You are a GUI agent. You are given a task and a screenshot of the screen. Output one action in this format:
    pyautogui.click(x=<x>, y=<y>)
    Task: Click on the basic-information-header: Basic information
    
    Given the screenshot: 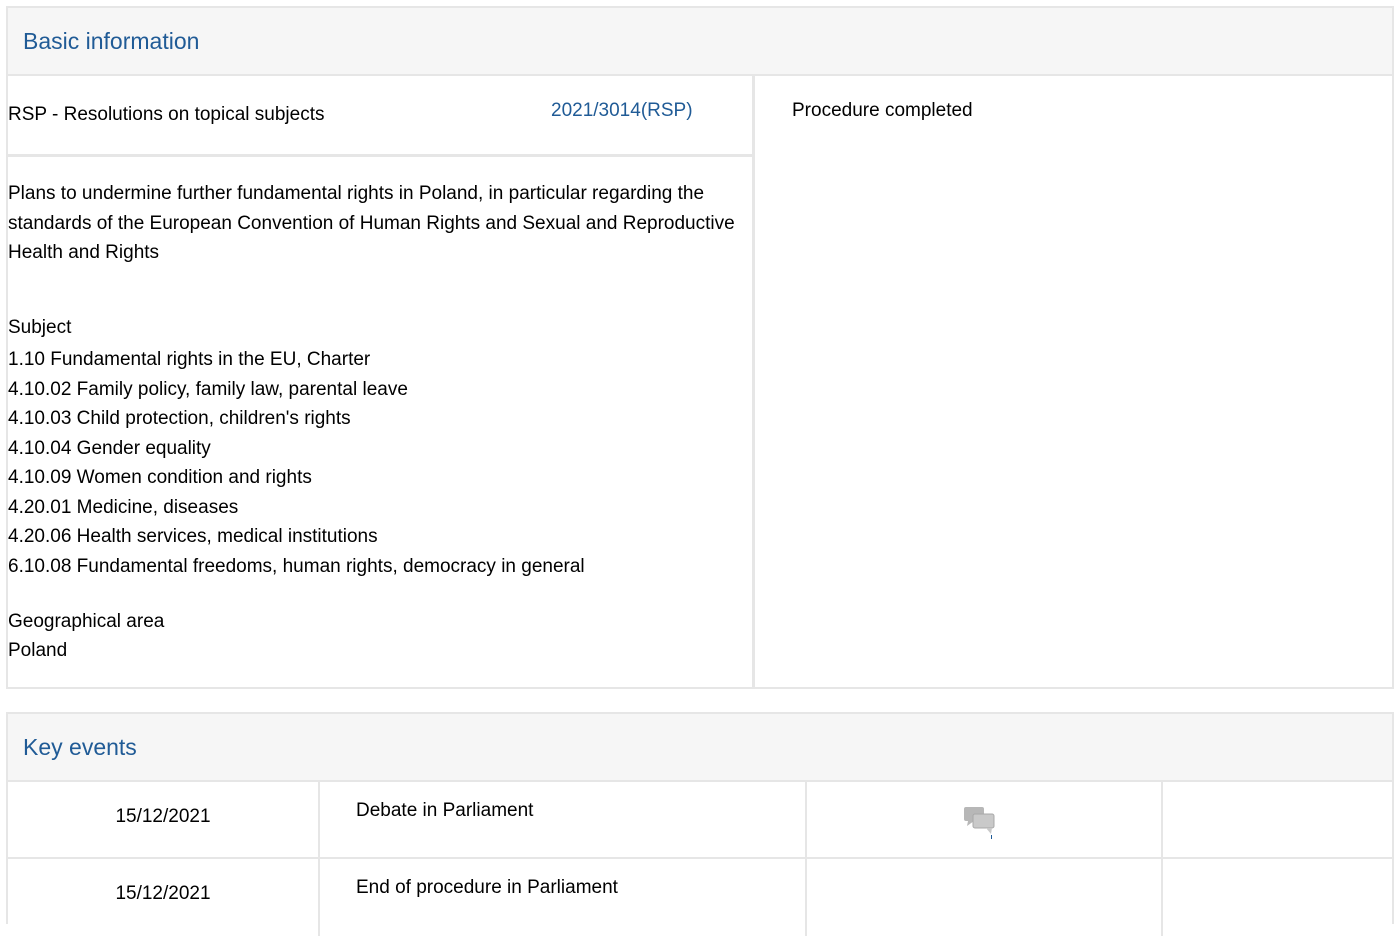 What is the action you would take?
    pyautogui.click(x=700, y=42)
    